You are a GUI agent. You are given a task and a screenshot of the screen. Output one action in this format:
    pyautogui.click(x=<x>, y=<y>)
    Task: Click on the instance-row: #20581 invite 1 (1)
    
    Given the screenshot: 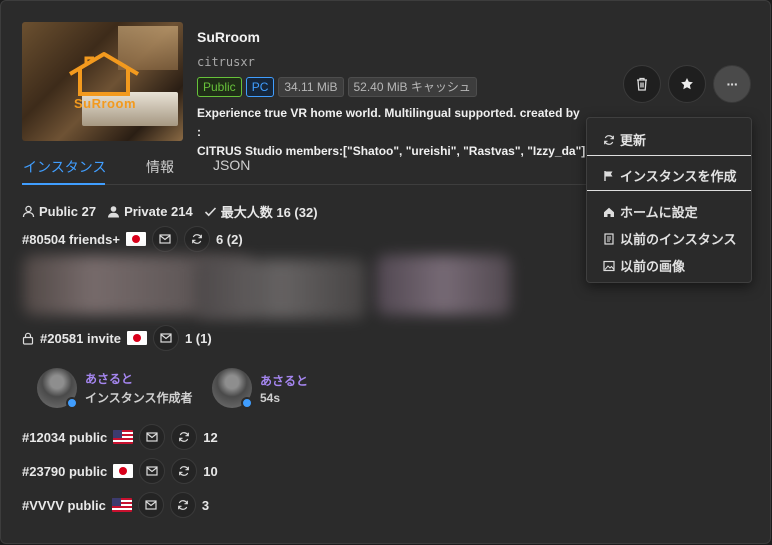 What is the action you would take?
    pyautogui.click(x=117, y=338)
    